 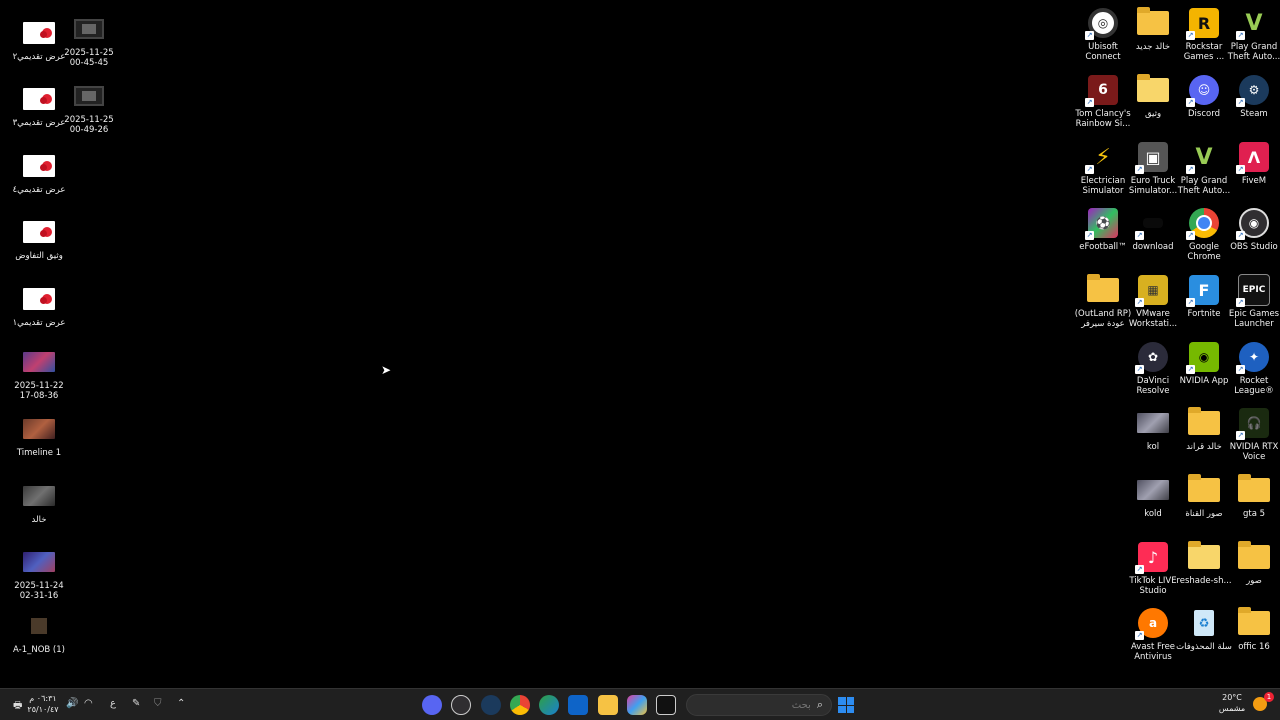 I want to click on desktop-icon-label: NVIDIA RTX Voice, so click(x=1254, y=452).